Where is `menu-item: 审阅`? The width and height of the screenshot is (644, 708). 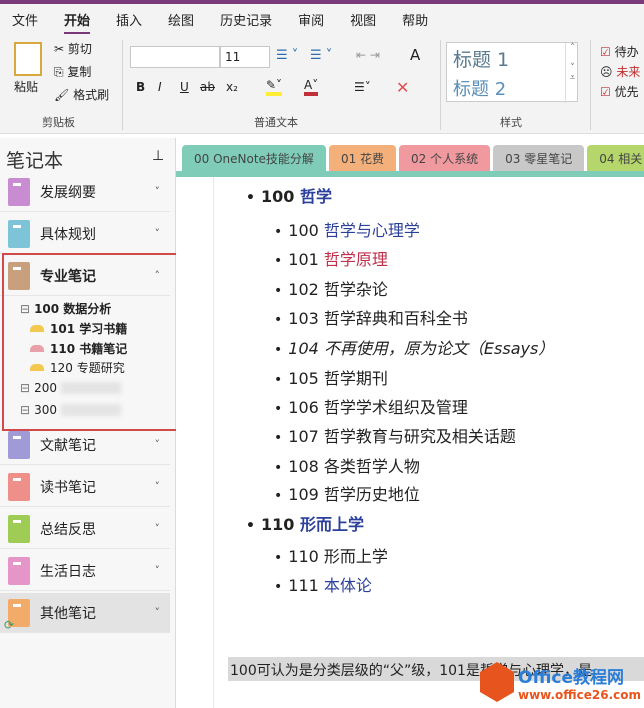 menu-item: 审阅 is located at coordinates (311, 19).